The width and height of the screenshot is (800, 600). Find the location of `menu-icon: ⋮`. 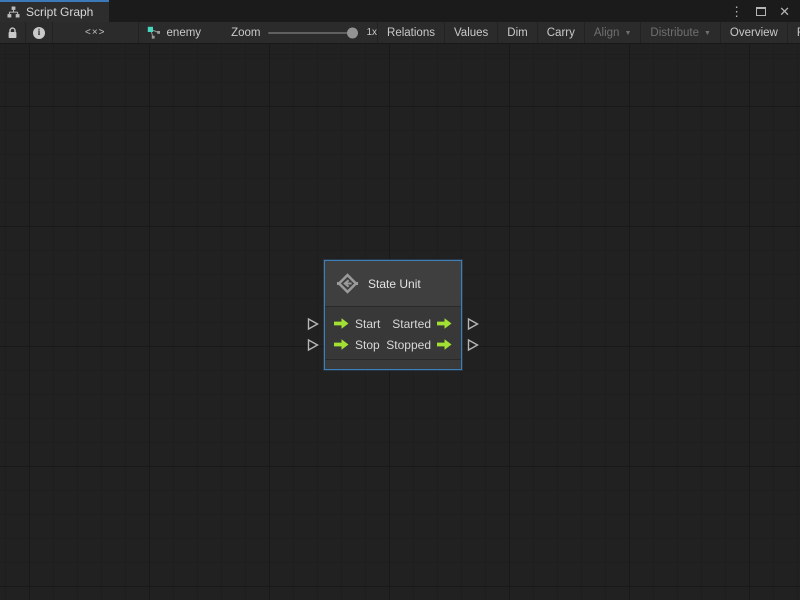

menu-icon: ⋮ is located at coordinates (736, 11).